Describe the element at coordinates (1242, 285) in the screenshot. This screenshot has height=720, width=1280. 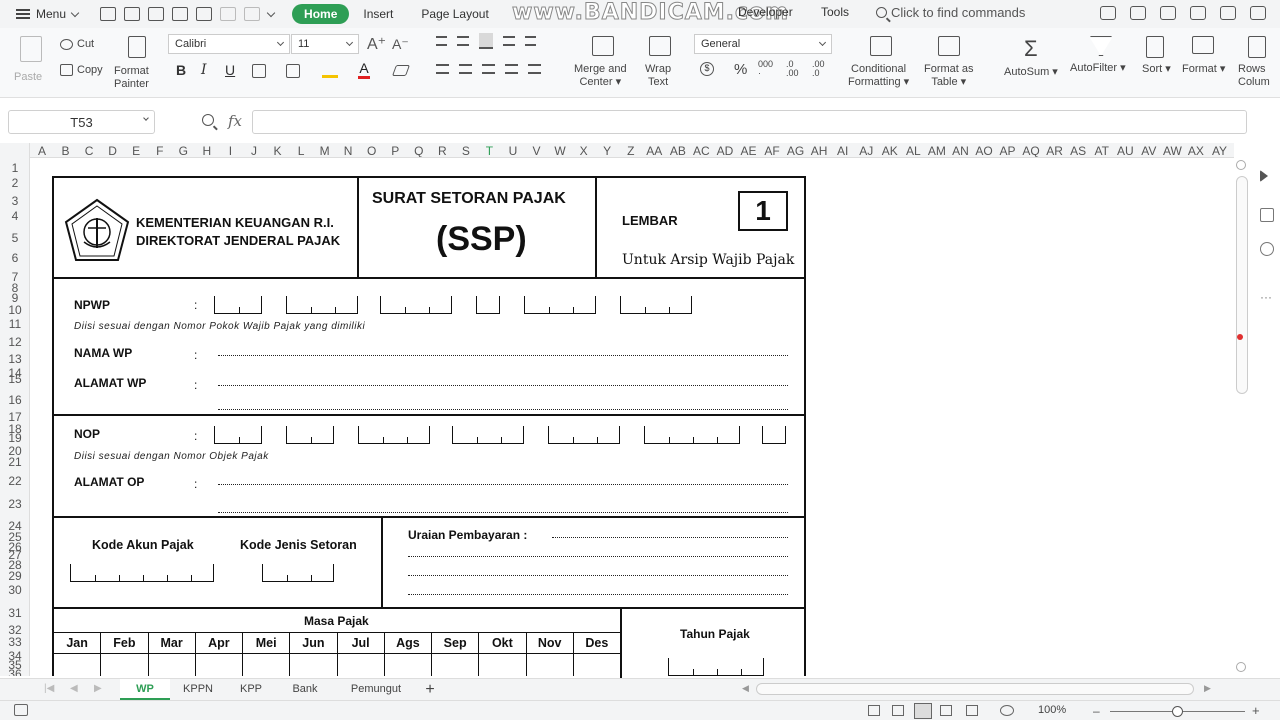
I see `vertical-scrollbar-thumb` at that location.